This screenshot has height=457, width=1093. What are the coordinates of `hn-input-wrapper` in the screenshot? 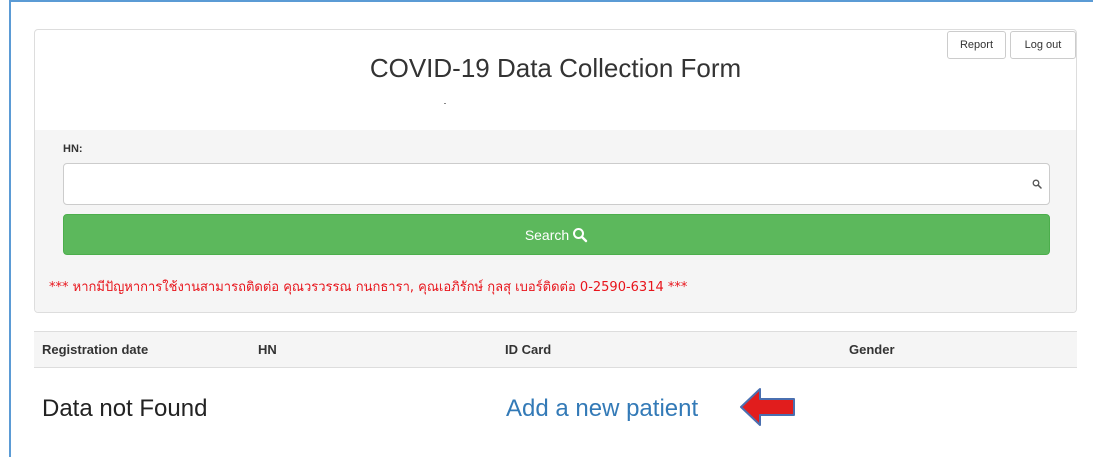 It's located at (556, 184).